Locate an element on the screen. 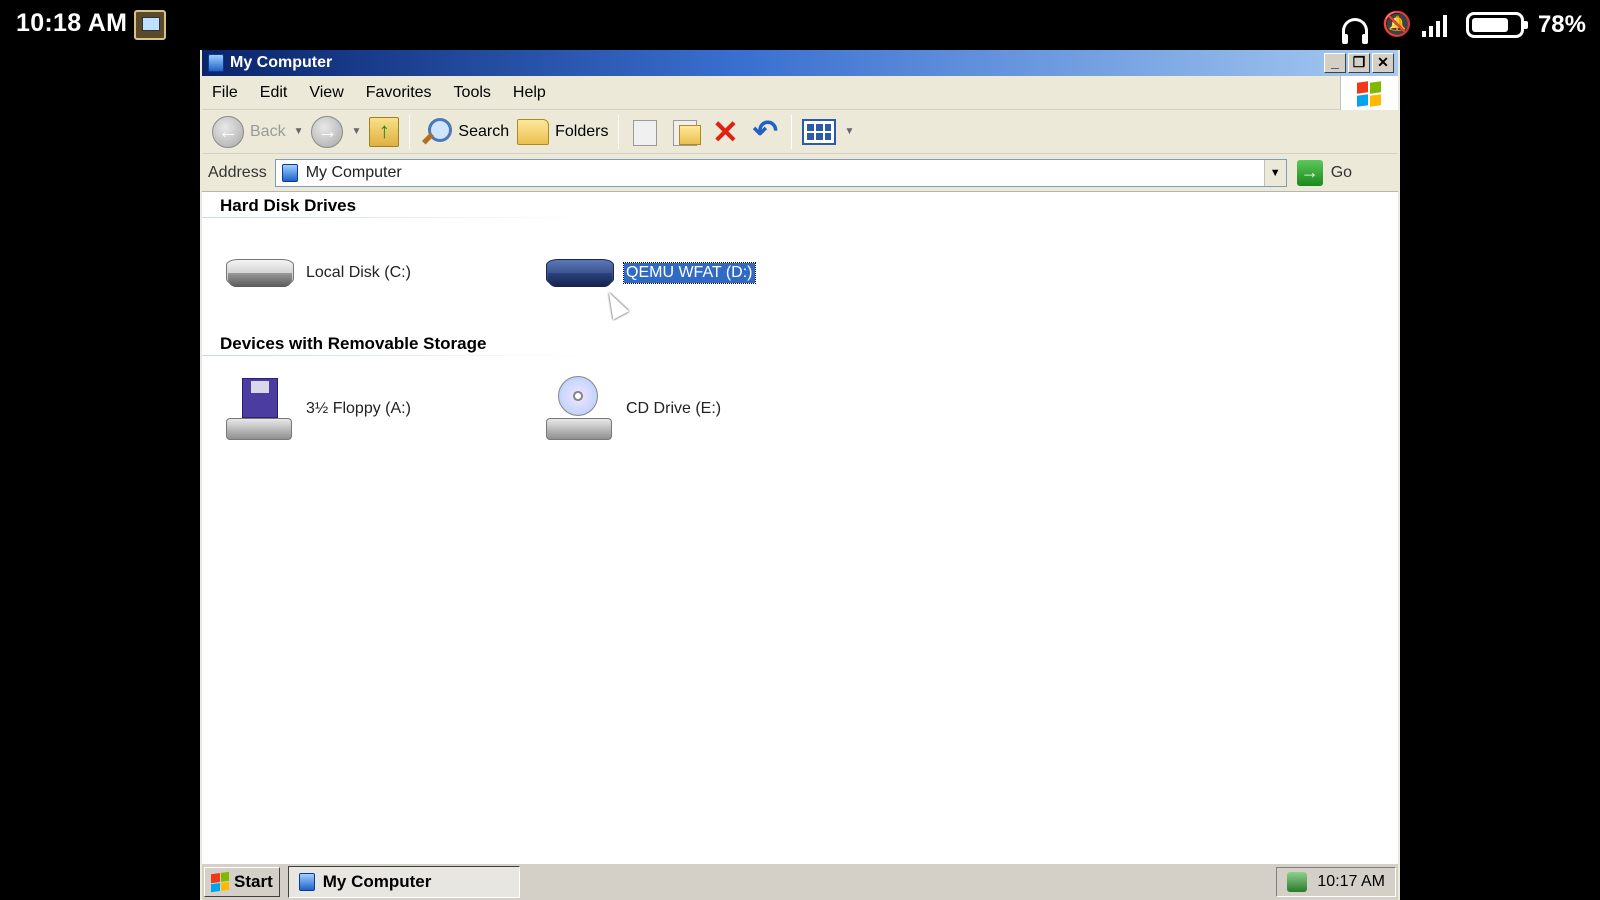 Image resolution: width=1600 pixels, height=900 pixels. minimize-button: _ is located at coordinates (1335, 63).